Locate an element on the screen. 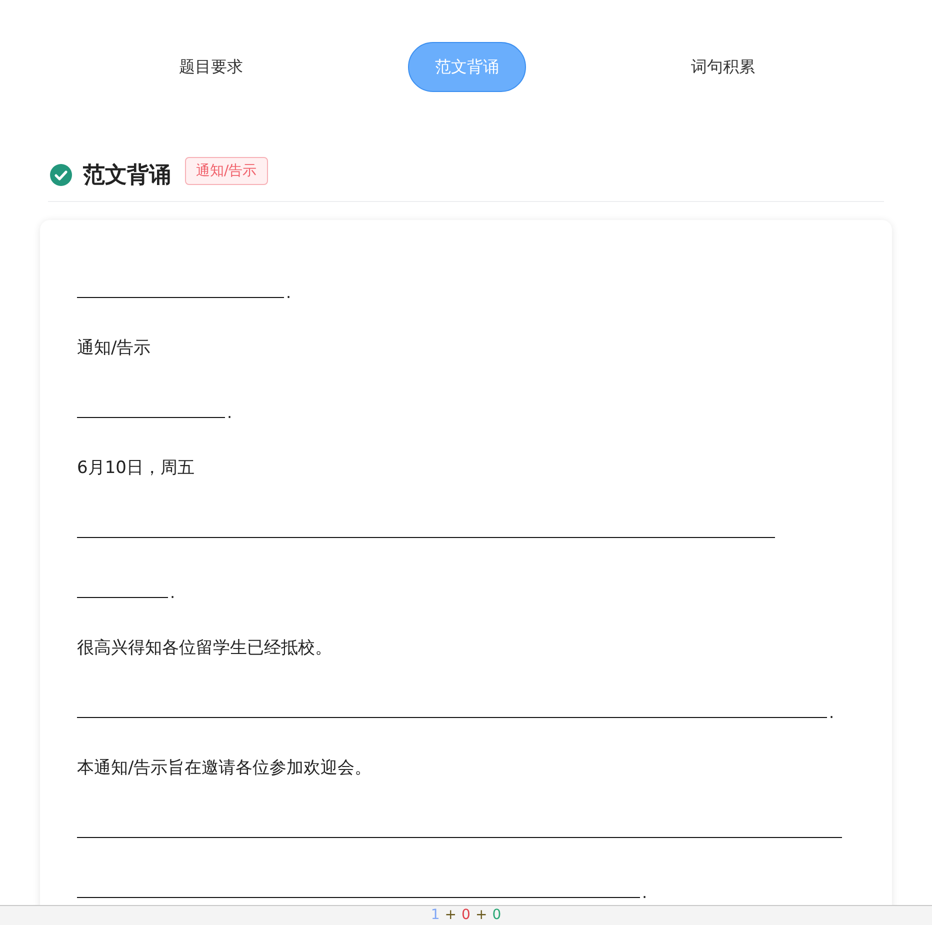 The image size is (932, 925). category-tag: 通知/告示 is located at coordinates (226, 171).